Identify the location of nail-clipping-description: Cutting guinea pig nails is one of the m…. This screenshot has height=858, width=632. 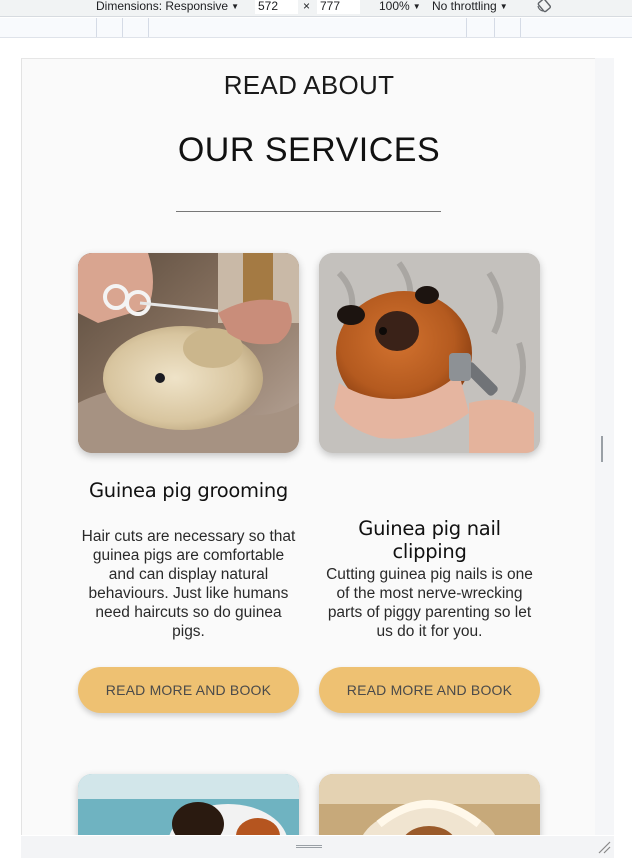
(429, 603).